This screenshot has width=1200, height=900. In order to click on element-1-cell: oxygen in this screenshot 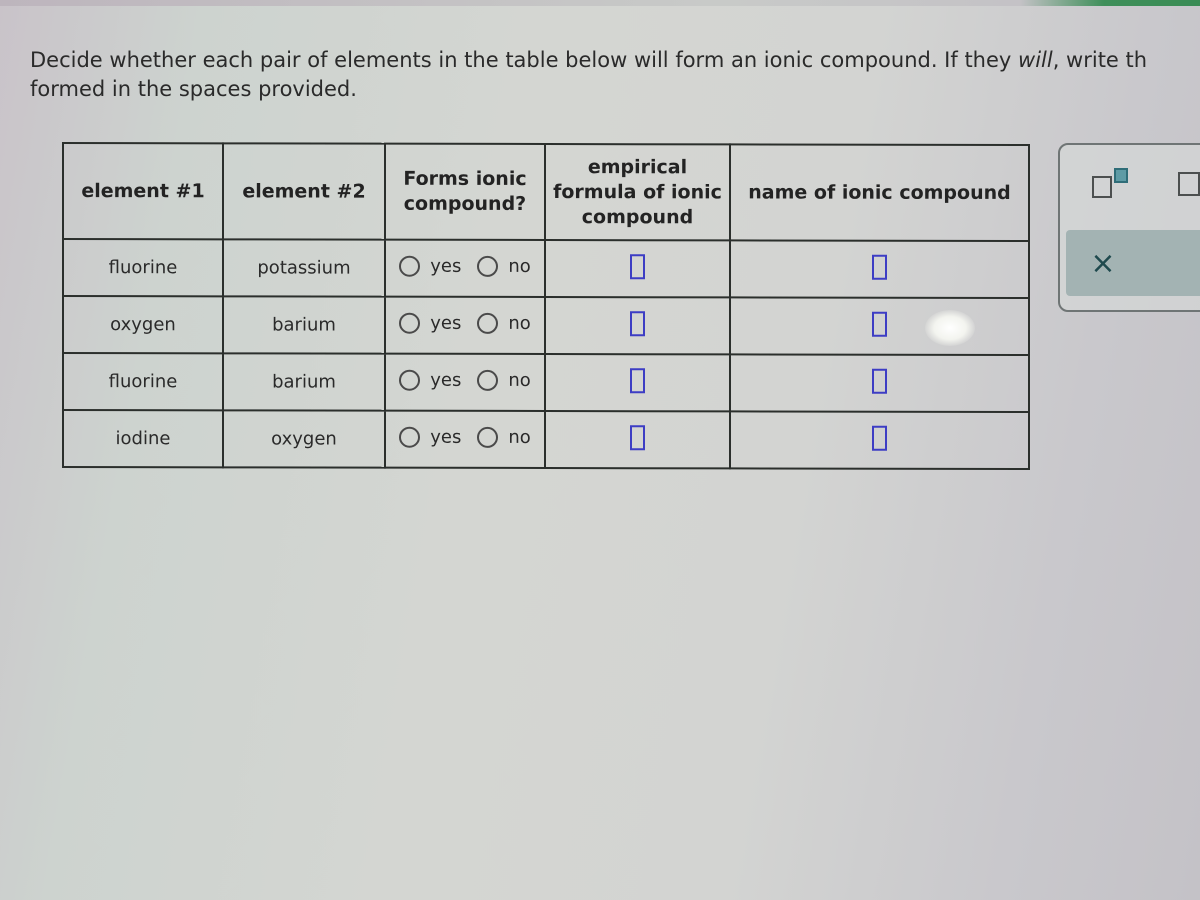, I will do `click(143, 325)`.